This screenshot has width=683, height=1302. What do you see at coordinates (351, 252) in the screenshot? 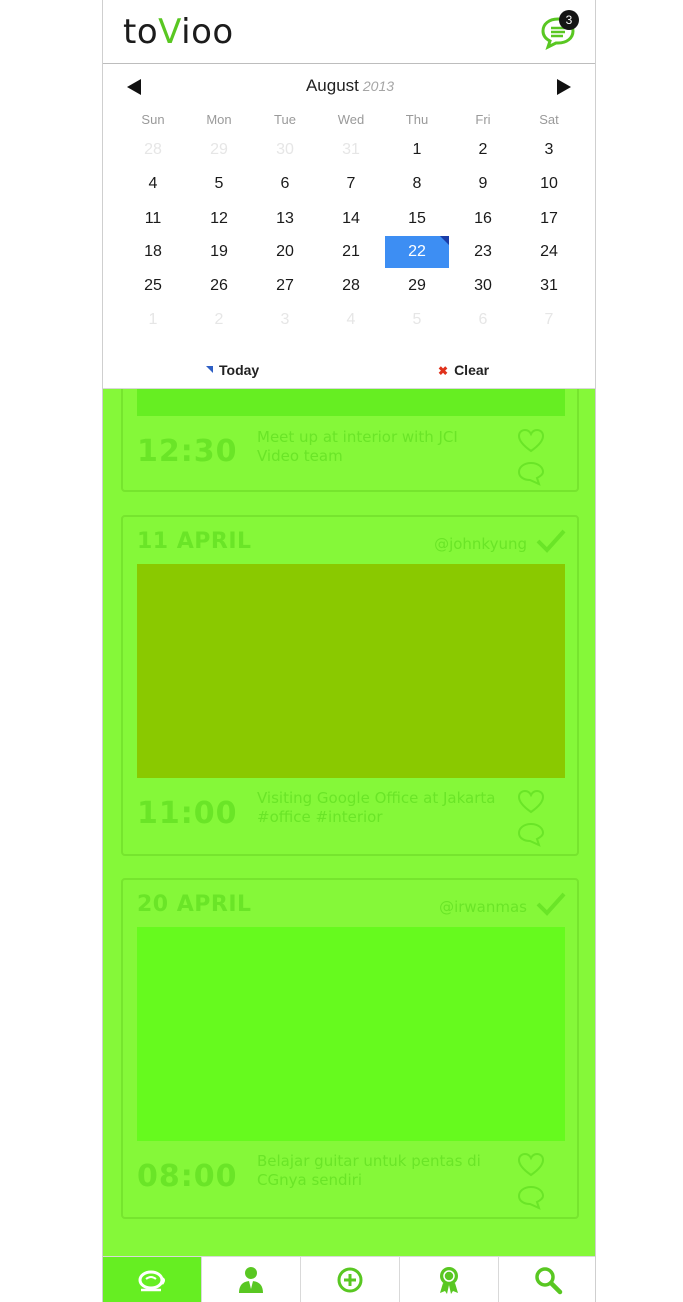
I see `calendar-day: 21` at bounding box center [351, 252].